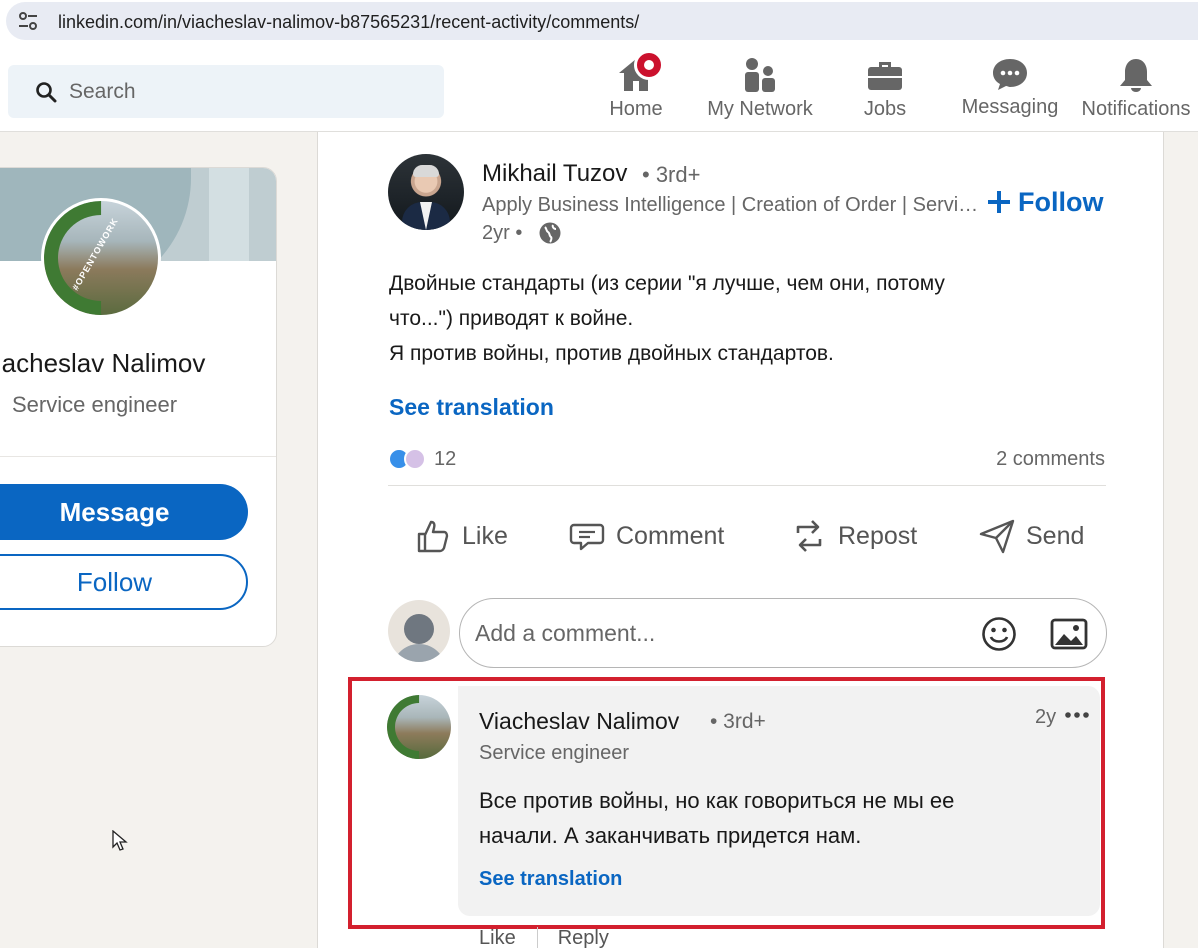 This screenshot has width=1198, height=948. Describe the element at coordinates (471, 407) in the screenshot. I see `see-translation-link: See translation` at that location.